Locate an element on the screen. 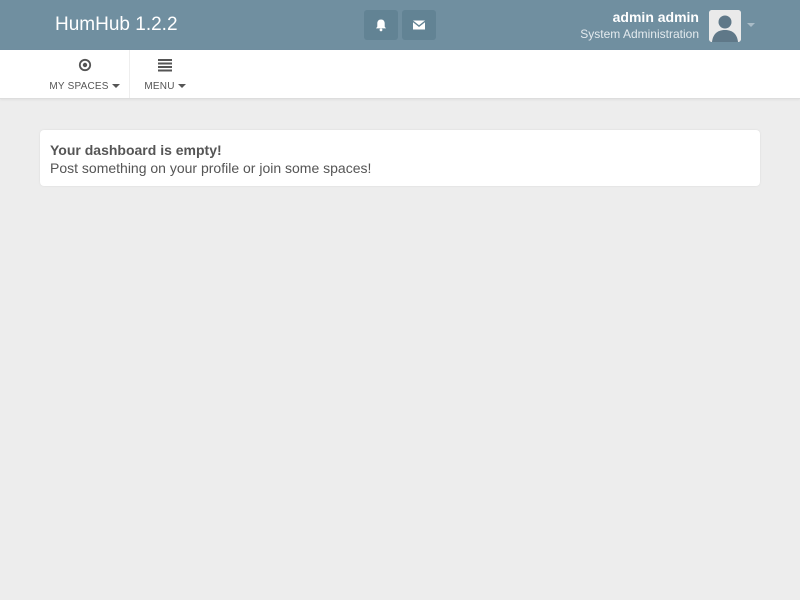 The width and height of the screenshot is (800, 600). bell-icon is located at coordinates (381, 25).